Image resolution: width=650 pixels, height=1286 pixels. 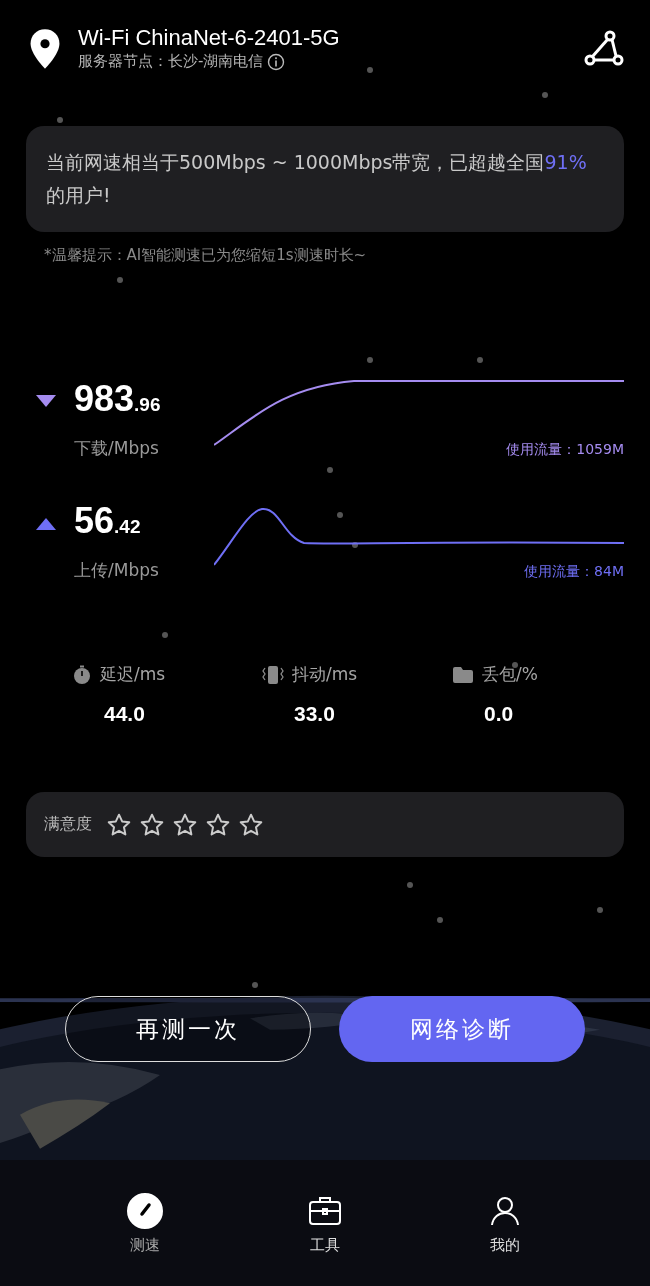 What do you see at coordinates (46, 402) in the screenshot?
I see `down-triangle-icon` at bounding box center [46, 402].